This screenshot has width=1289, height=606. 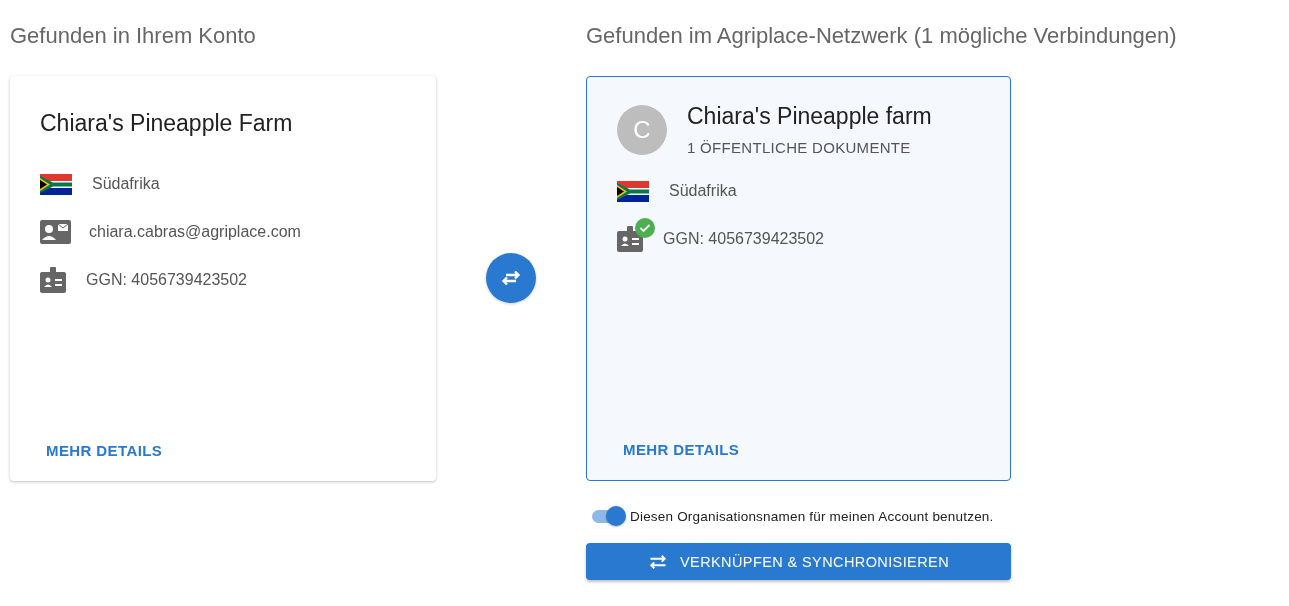 What do you see at coordinates (195, 232) in the screenshot?
I see `detail-text: chiara.cabras@agriplace.com` at bounding box center [195, 232].